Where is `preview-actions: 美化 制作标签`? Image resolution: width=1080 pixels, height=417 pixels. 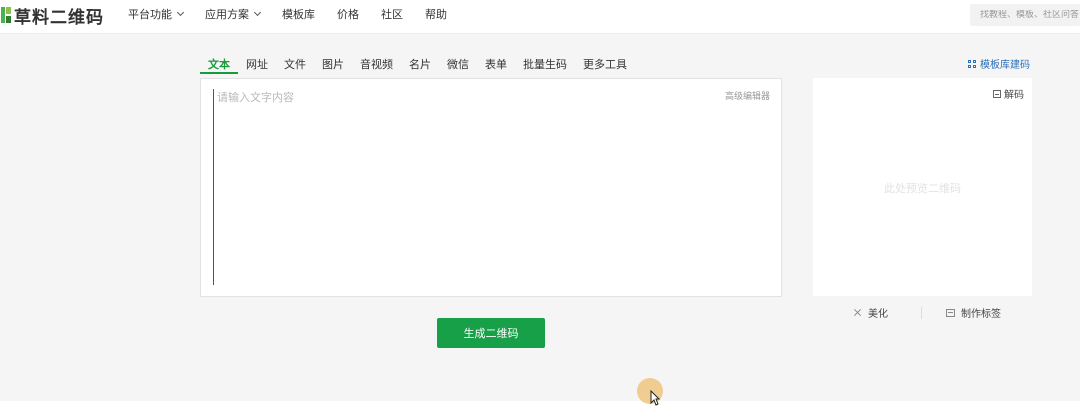
preview-actions: 美化 制作标签 is located at coordinates (922, 313).